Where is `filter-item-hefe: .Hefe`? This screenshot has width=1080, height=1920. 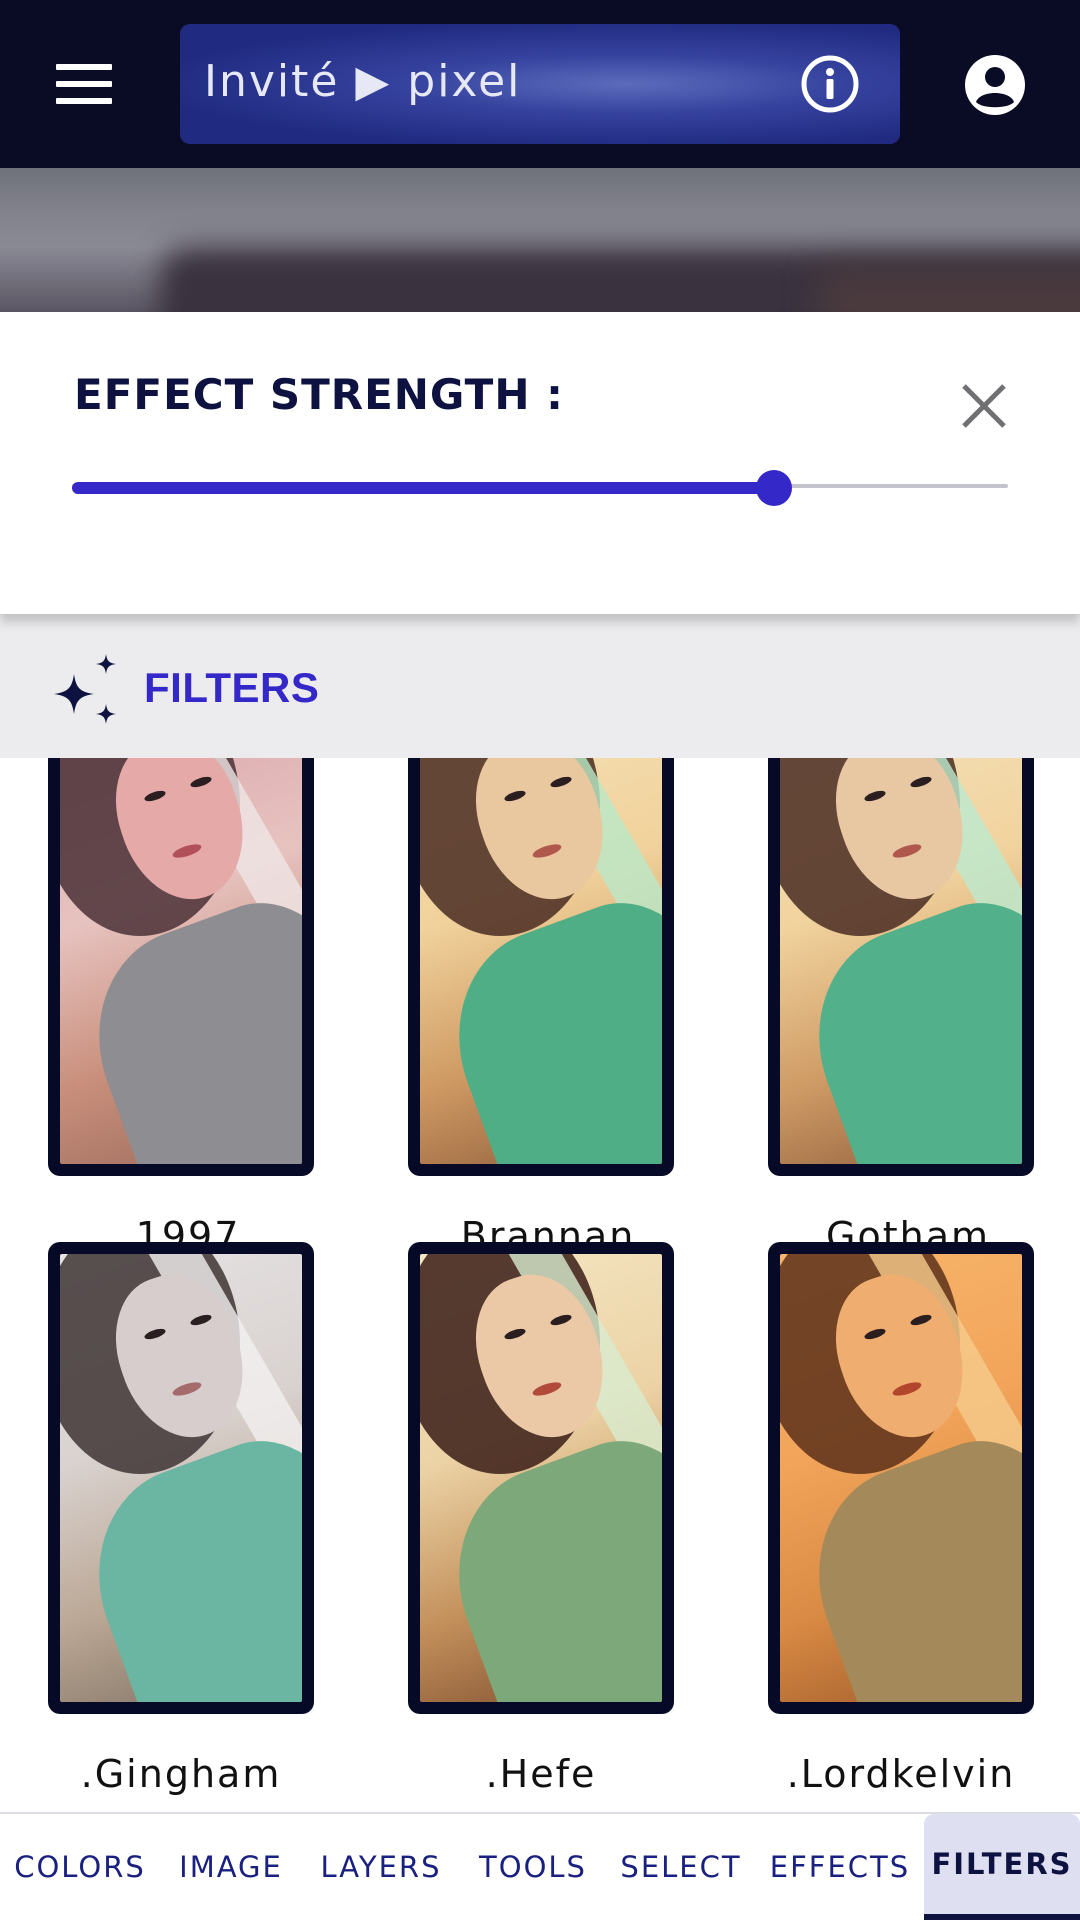
filter-item-hefe: .Hefe is located at coordinates (541, 1519).